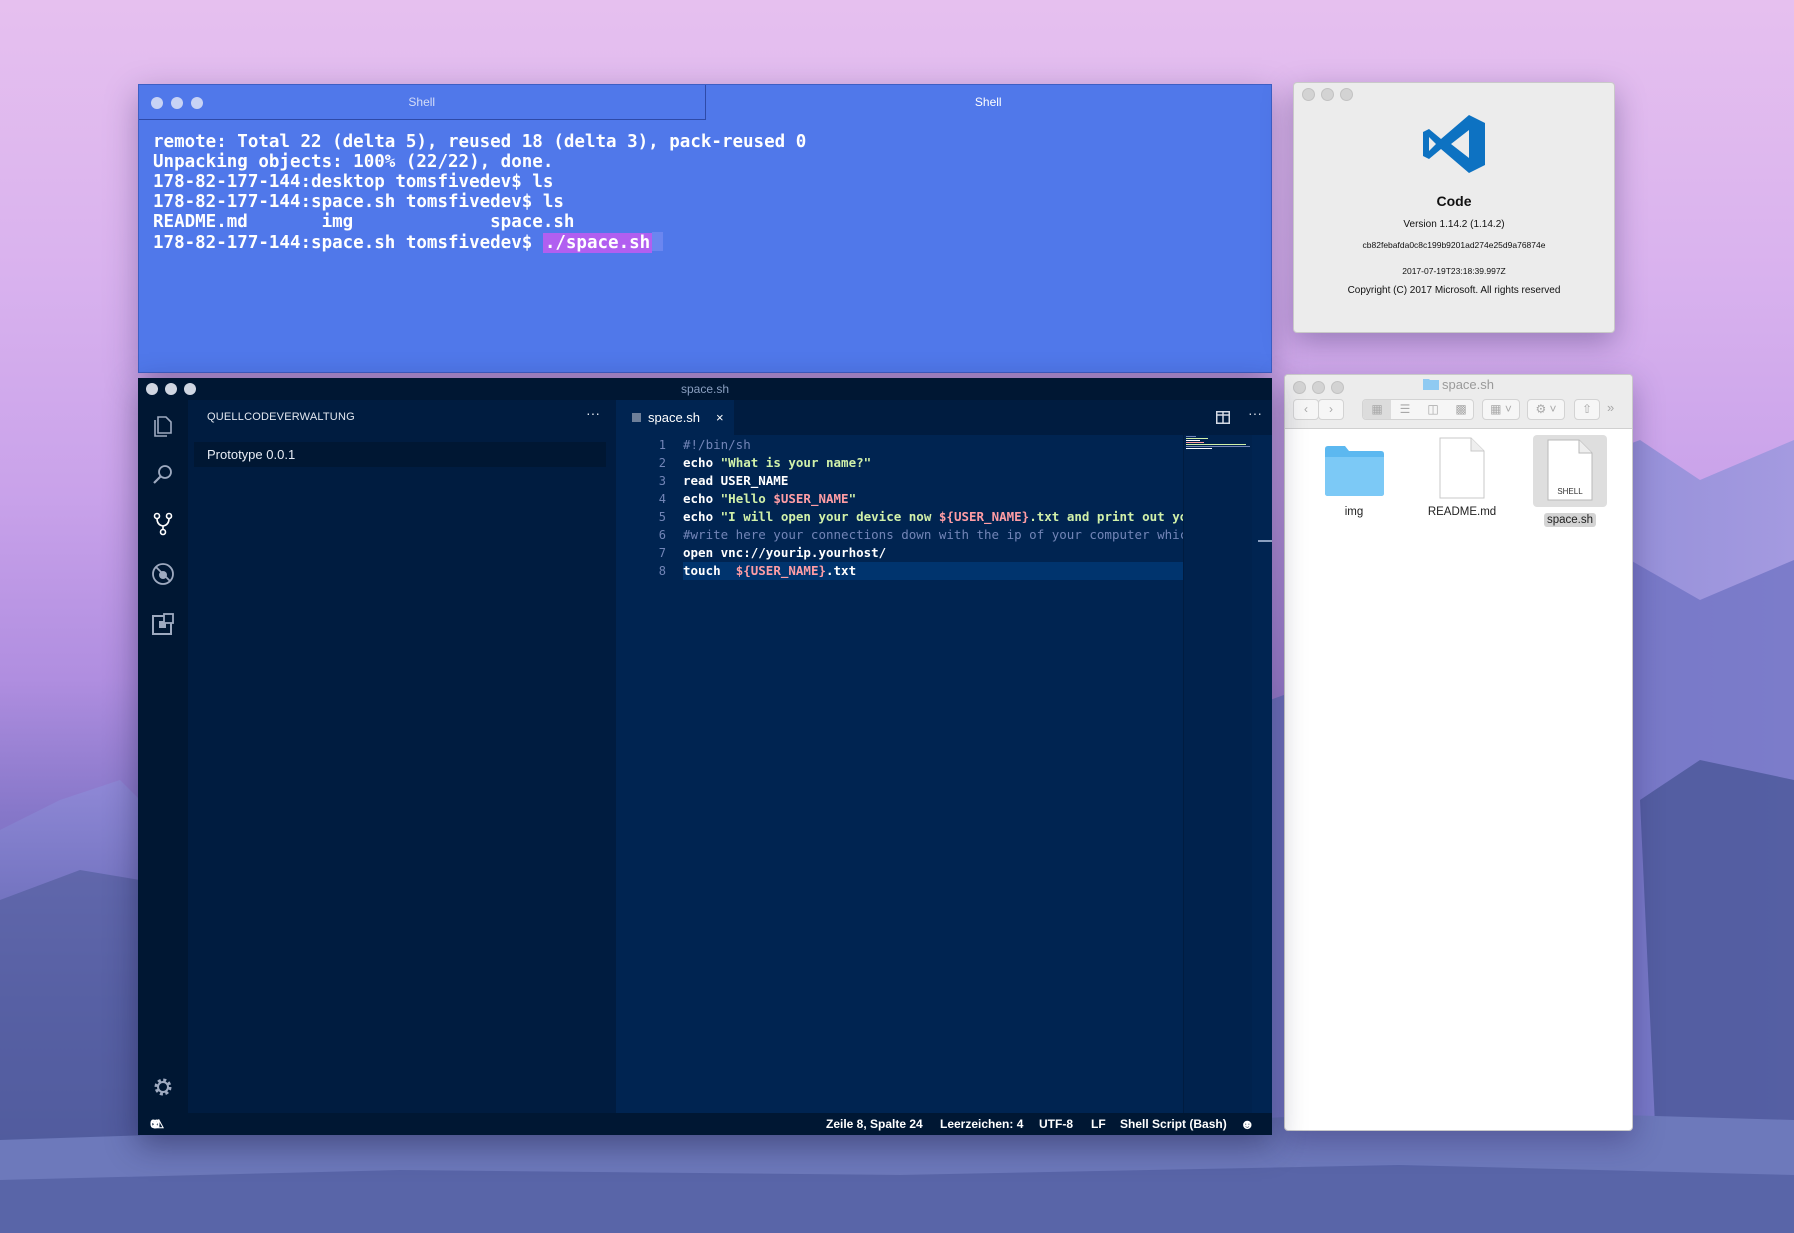  I want to click on code-token: read USER_NAME, so click(736, 480).